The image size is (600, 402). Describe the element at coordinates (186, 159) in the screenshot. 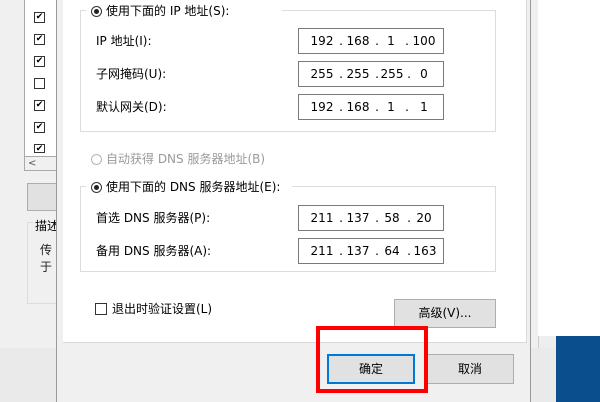

I see `obtain-dns-auto-label: 自动获得 DNS 服务器地址(B)` at that location.